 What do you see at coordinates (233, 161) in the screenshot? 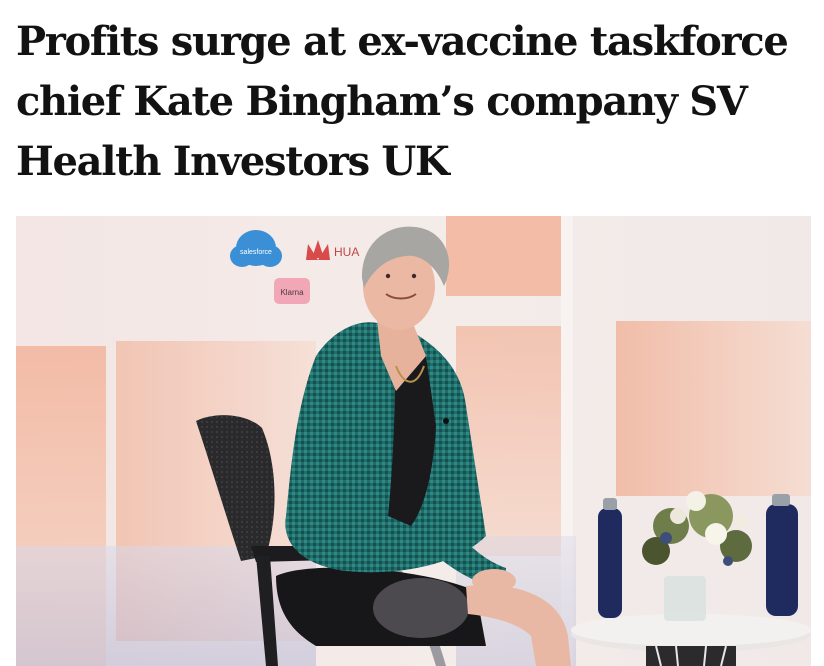
I see `headline-line-3: Health Investors UK` at bounding box center [233, 161].